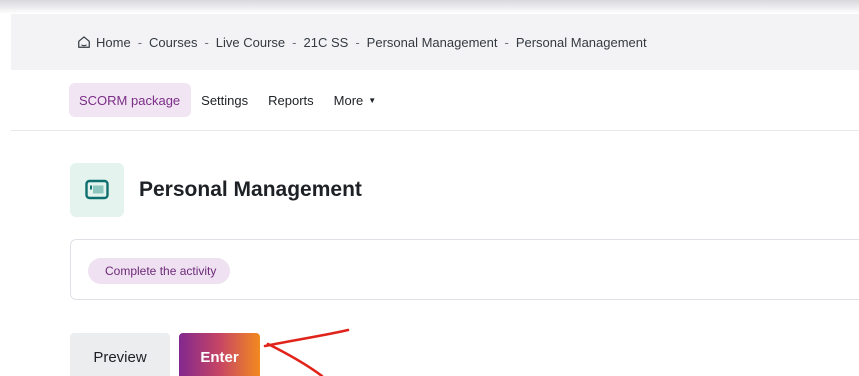 The height and width of the screenshot is (376, 859). I want to click on breadcrumb-current: Personal Management, so click(581, 42).